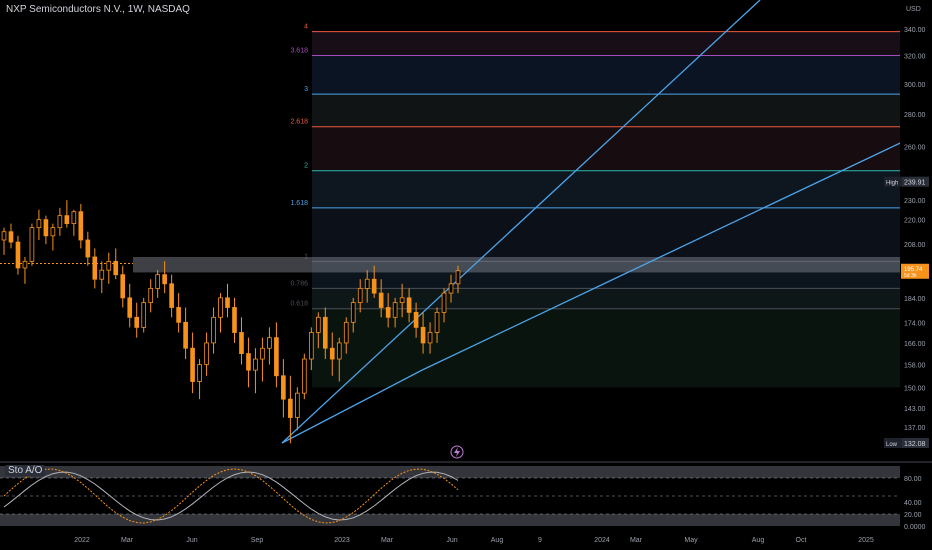 Image resolution: width=932 pixels, height=550 pixels. Describe the element at coordinates (466, 496) in the screenshot. I see `stochastic-indicator-pane: 80.00 40.00 20.00 0.0000` at that location.